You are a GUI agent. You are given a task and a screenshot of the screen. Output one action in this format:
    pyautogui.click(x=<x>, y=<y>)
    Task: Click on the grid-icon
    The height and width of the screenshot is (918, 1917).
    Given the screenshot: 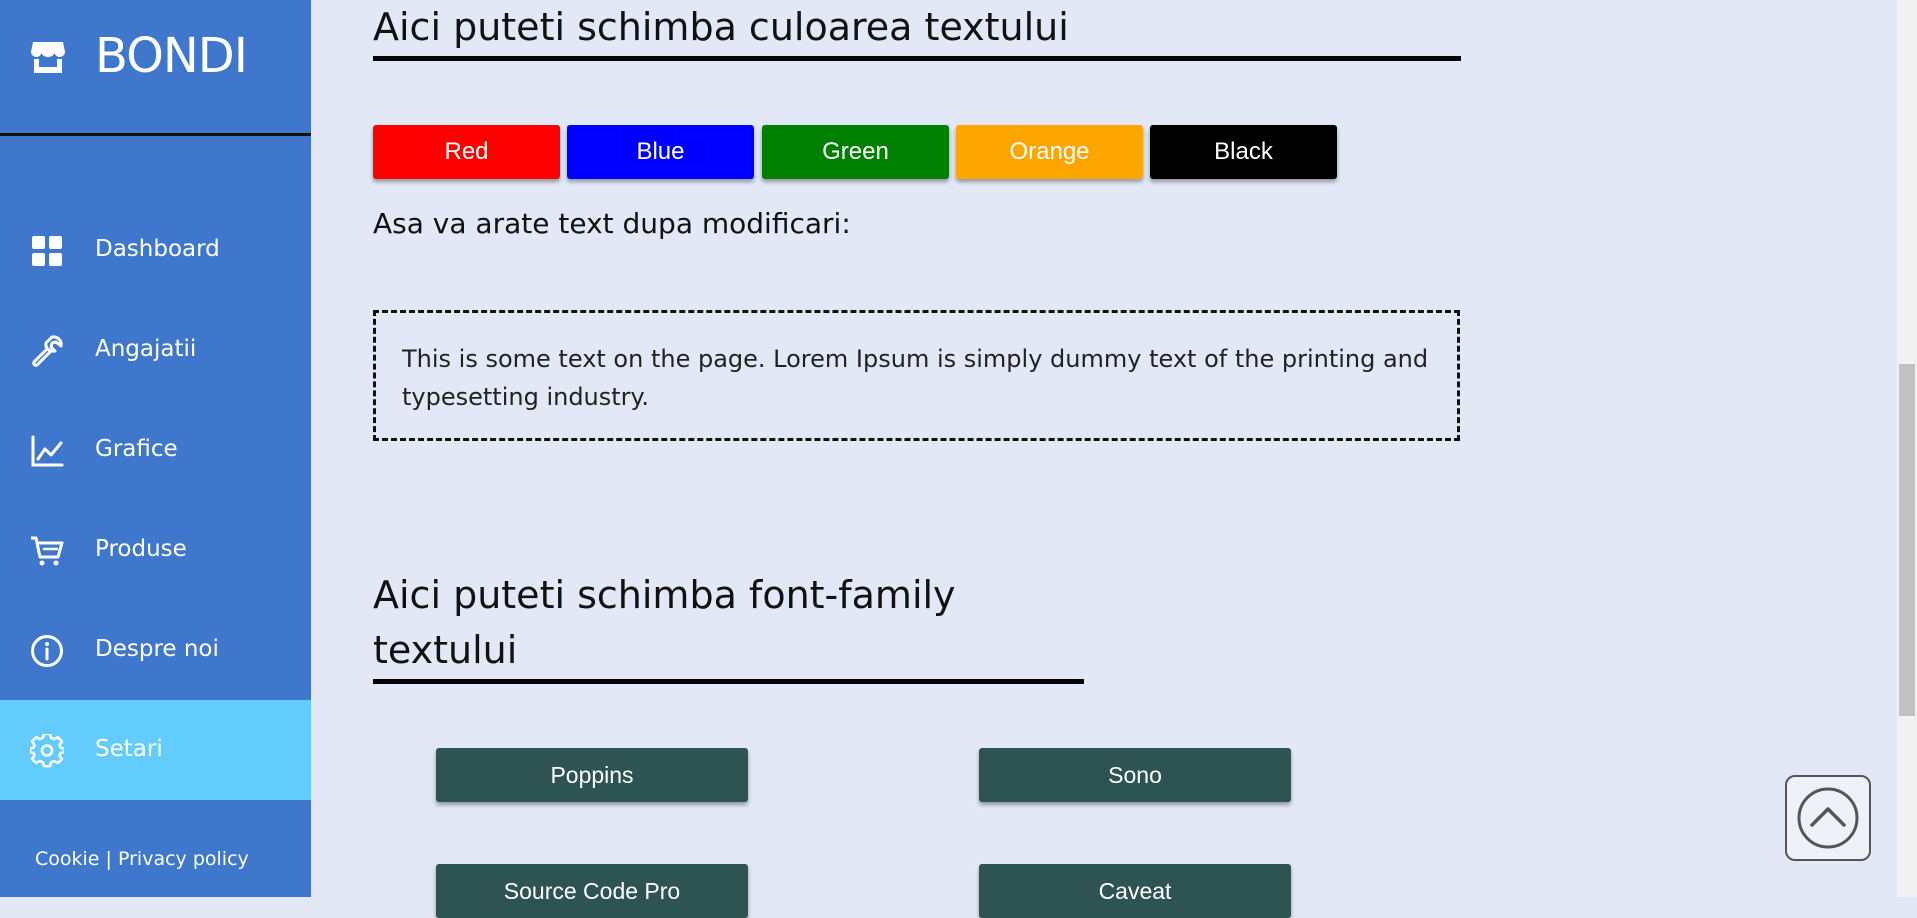 What is the action you would take?
    pyautogui.click(x=47, y=251)
    